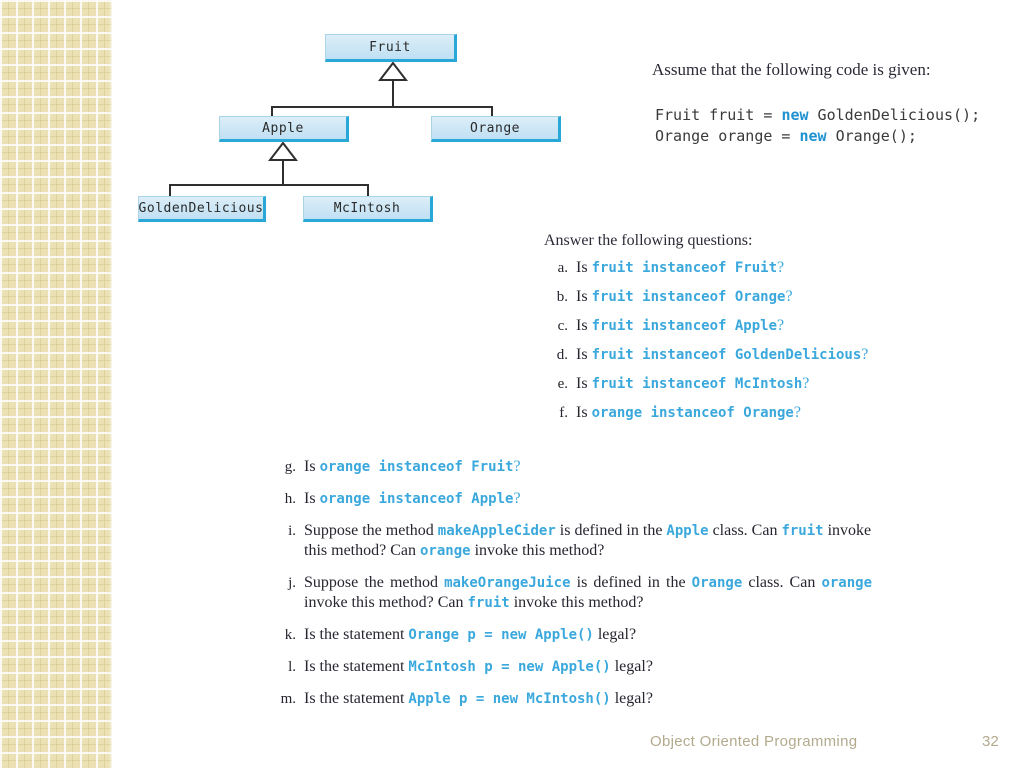 The width and height of the screenshot is (1024, 768). What do you see at coordinates (802, 531) in the screenshot?
I see `question-i-var1: fruit` at bounding box center [802, 531].